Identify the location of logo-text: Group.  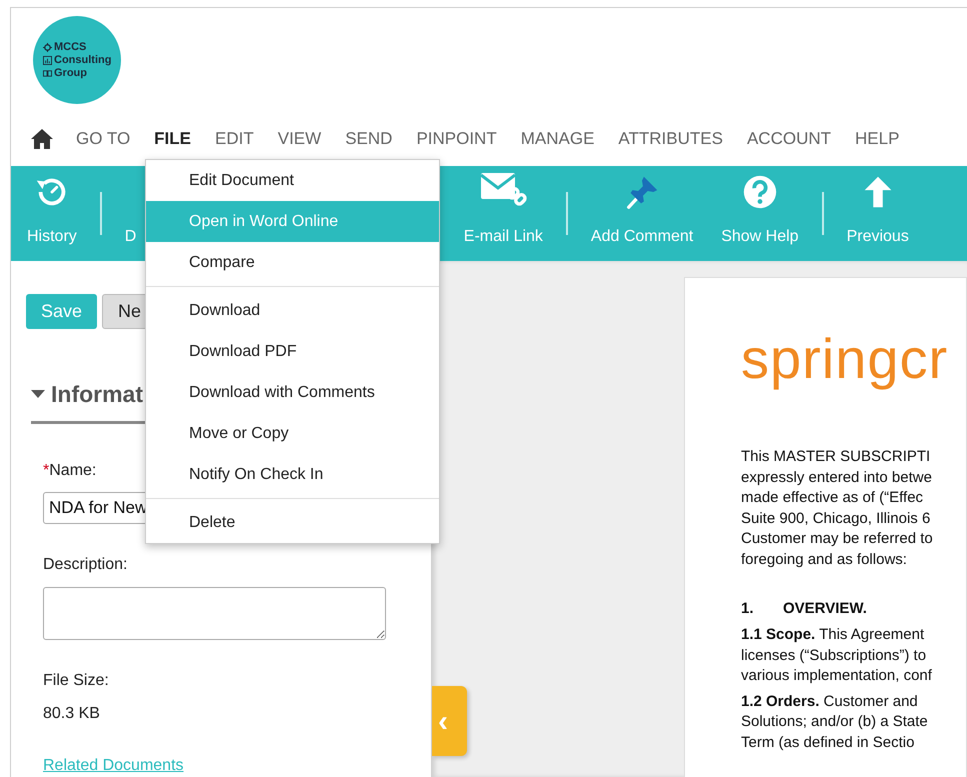
(70, 73).